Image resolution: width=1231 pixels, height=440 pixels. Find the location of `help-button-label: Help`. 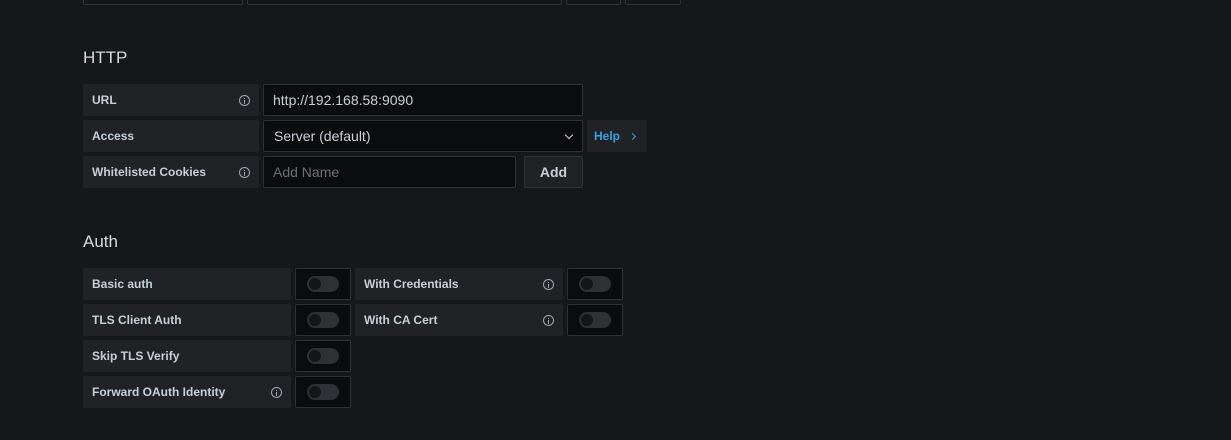

help-button-label: Help is located at coordinates (607, 136).